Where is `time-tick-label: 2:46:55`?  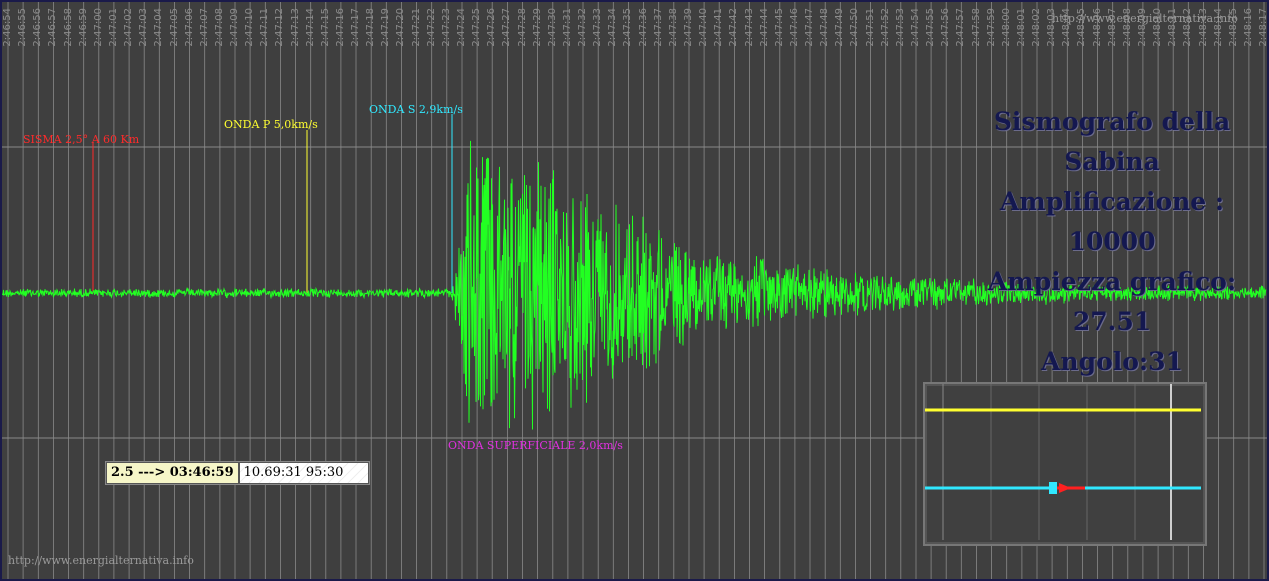
time-tick-label: 2:46:55 is located at coordinates (23, 27).